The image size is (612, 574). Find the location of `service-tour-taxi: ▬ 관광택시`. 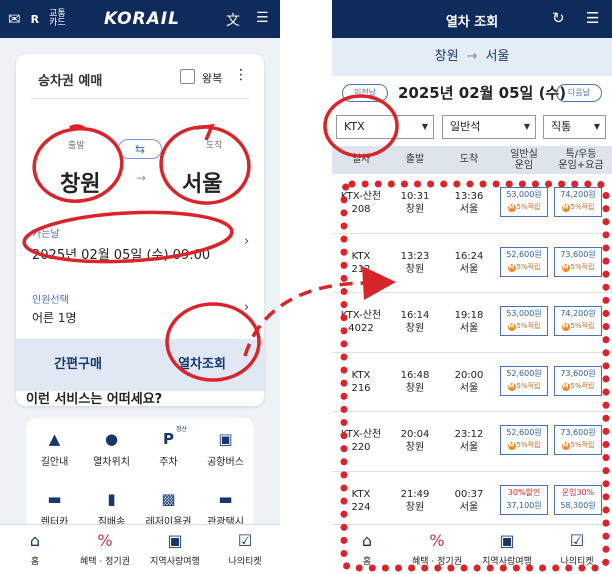

service-tour-taxi: ▬ 관광택시 is located at coordinates (225, 509).